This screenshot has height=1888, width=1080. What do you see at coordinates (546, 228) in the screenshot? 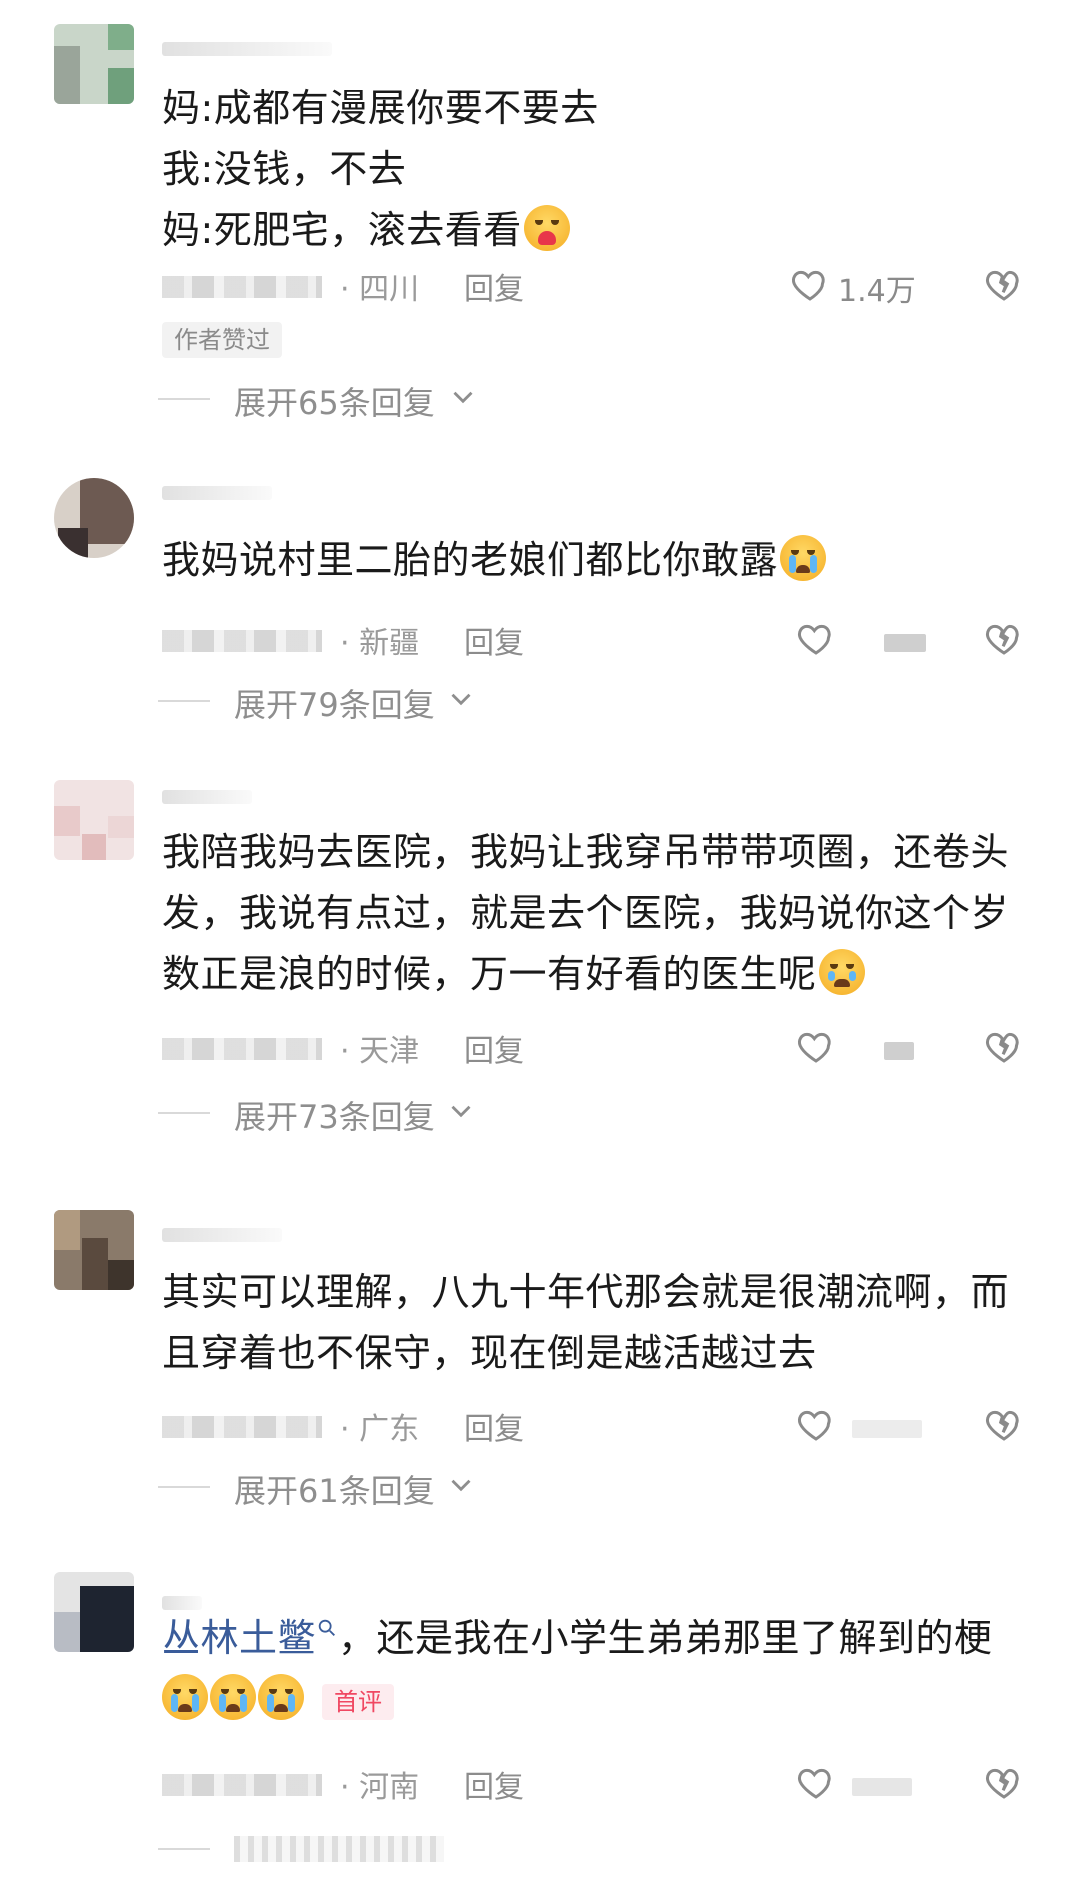
I see `heart-face-emoji` at bounding box center [546, 228].